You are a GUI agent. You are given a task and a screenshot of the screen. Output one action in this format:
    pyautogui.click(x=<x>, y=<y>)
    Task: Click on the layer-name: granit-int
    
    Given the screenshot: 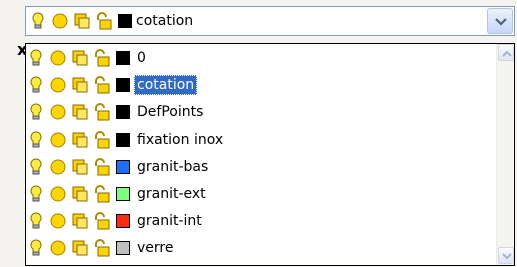 What is the action you would take?
    pyautogui.click(x=169, y=221)
    